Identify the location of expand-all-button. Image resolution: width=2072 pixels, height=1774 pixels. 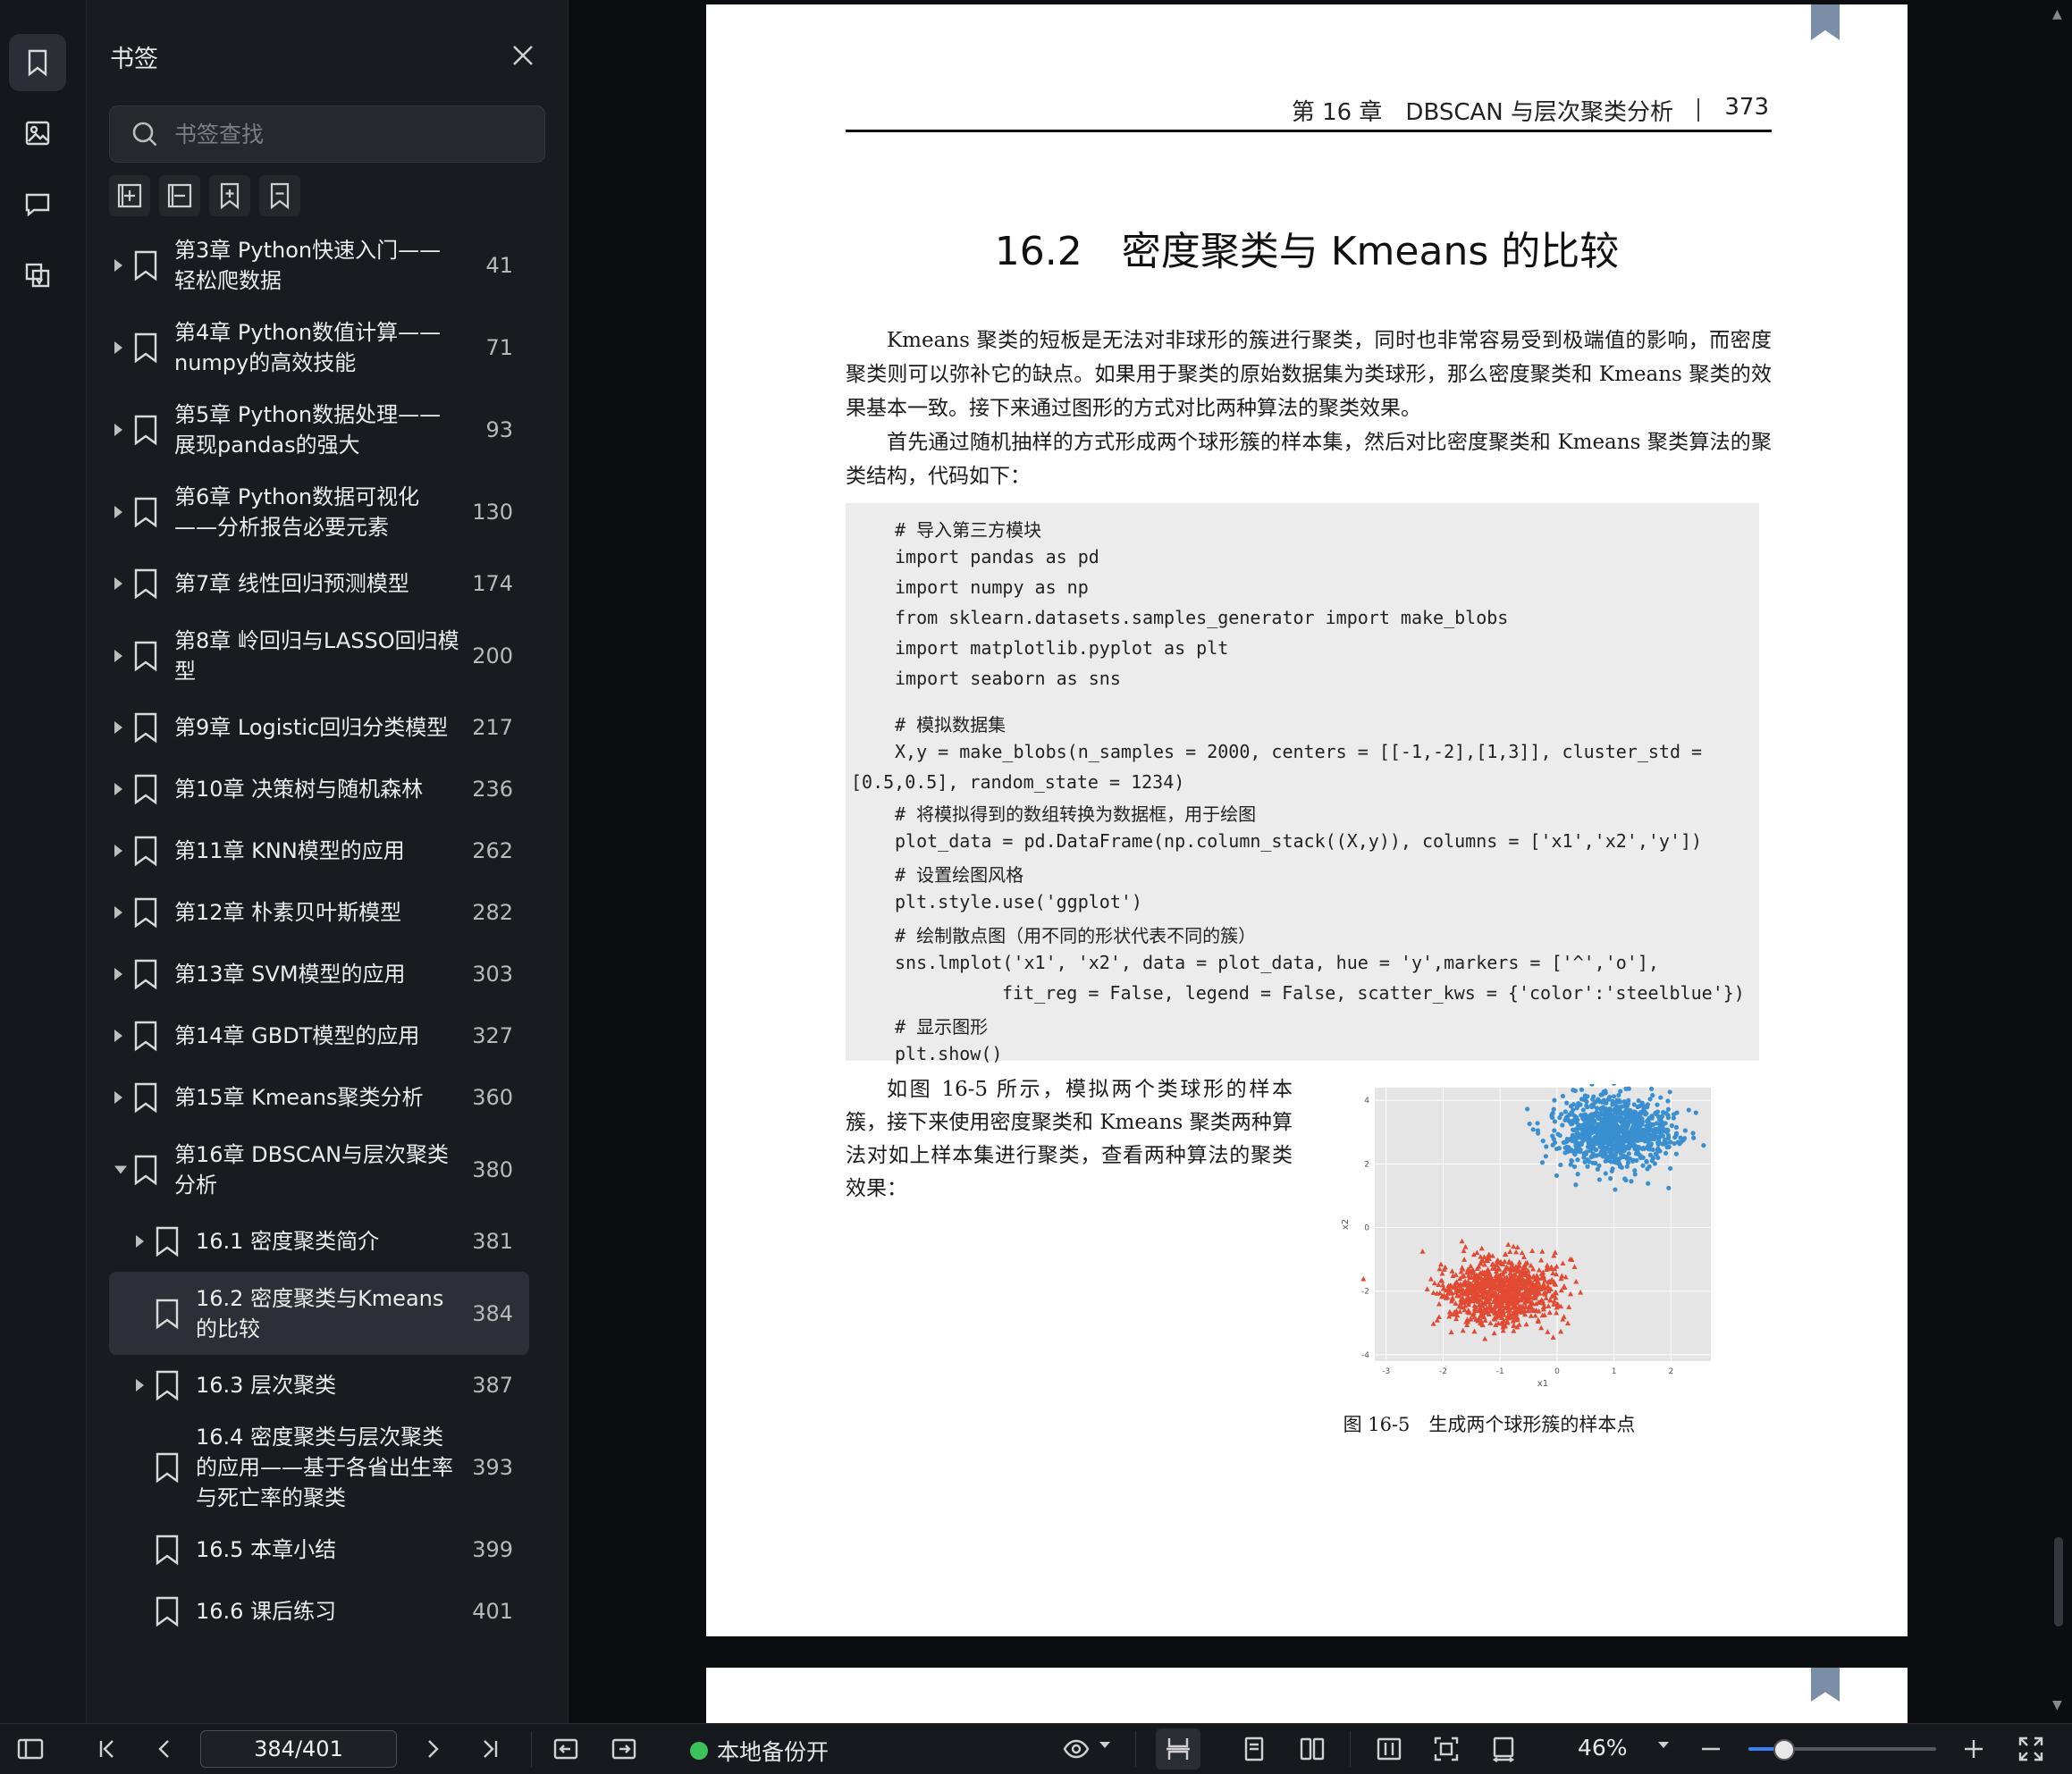
(129, 196).